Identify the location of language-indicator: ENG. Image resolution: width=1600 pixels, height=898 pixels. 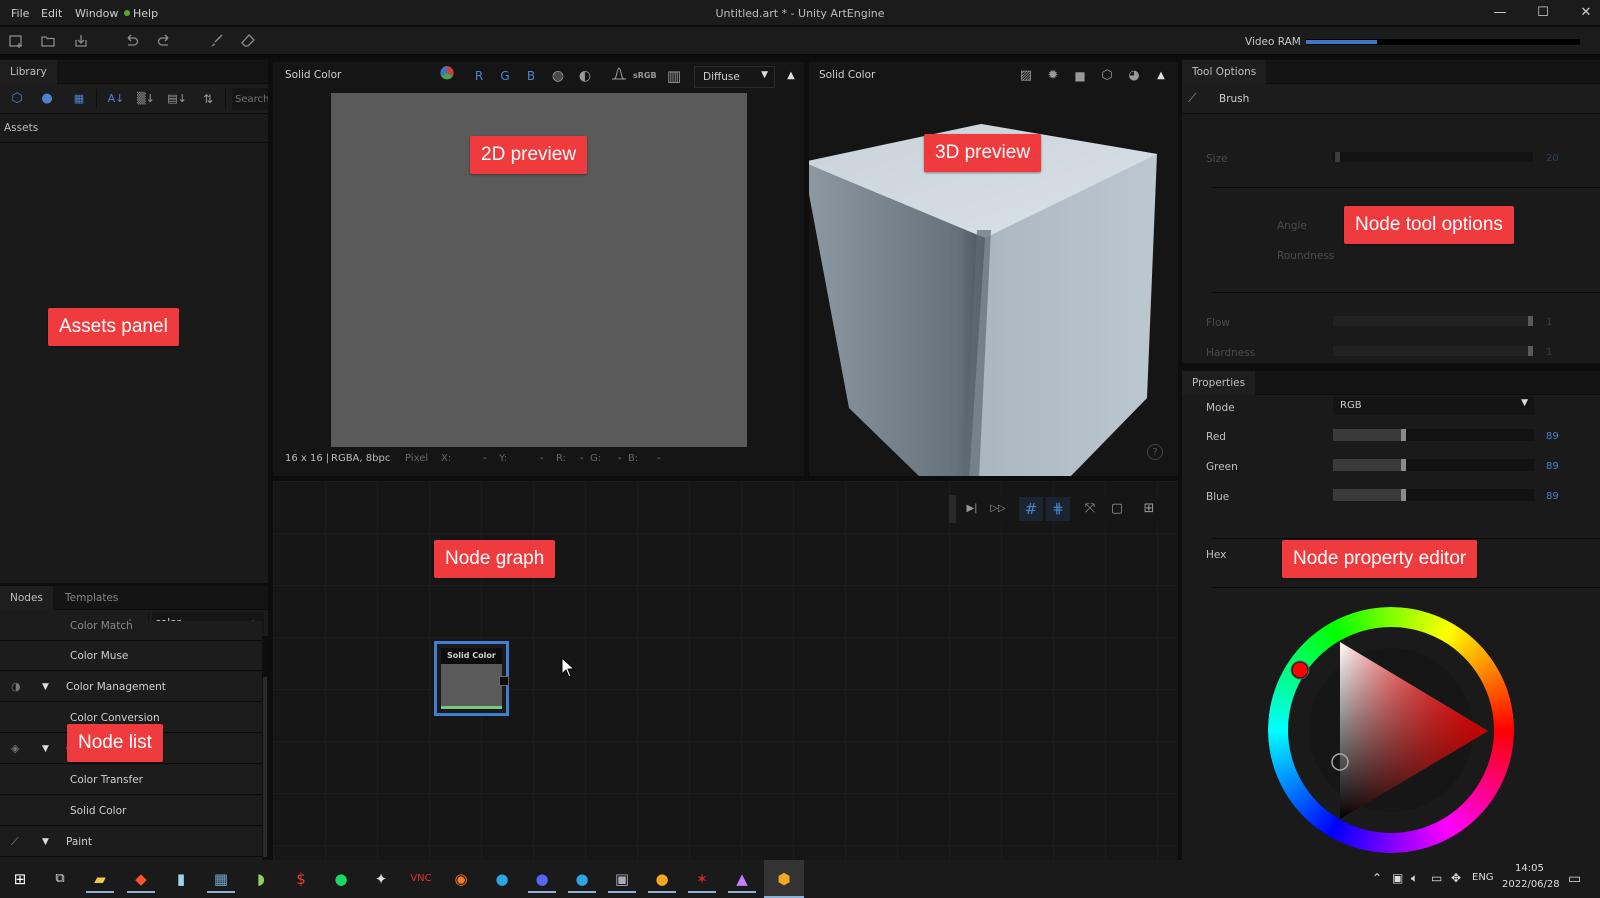
(1483, 877).